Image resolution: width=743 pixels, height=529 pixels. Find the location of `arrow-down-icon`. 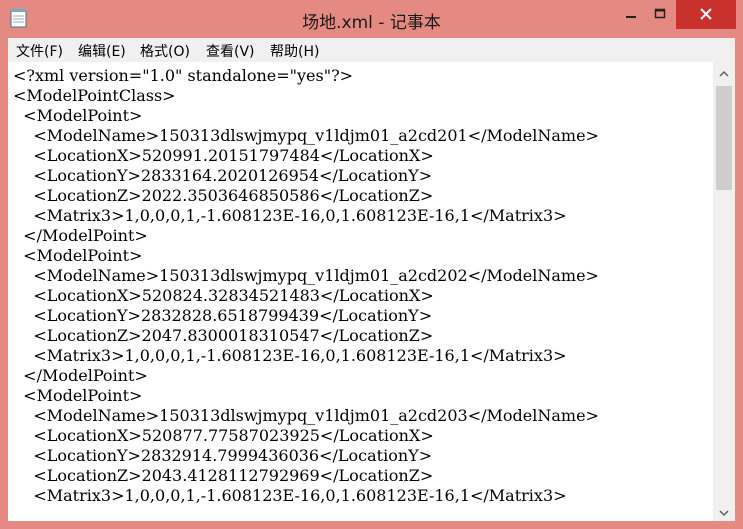

arrow-down-icon is located at coordinates (724, 511).